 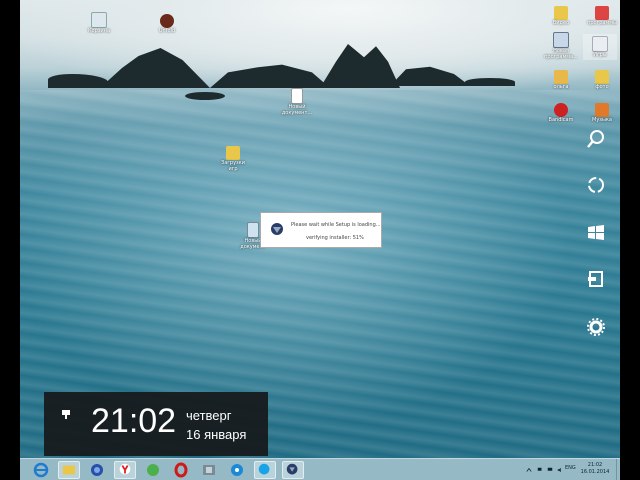 What do you see at coordinates (99, 20) in the screenshot?
I see `recycle-bin-icon` at bounding box center [99, 20].